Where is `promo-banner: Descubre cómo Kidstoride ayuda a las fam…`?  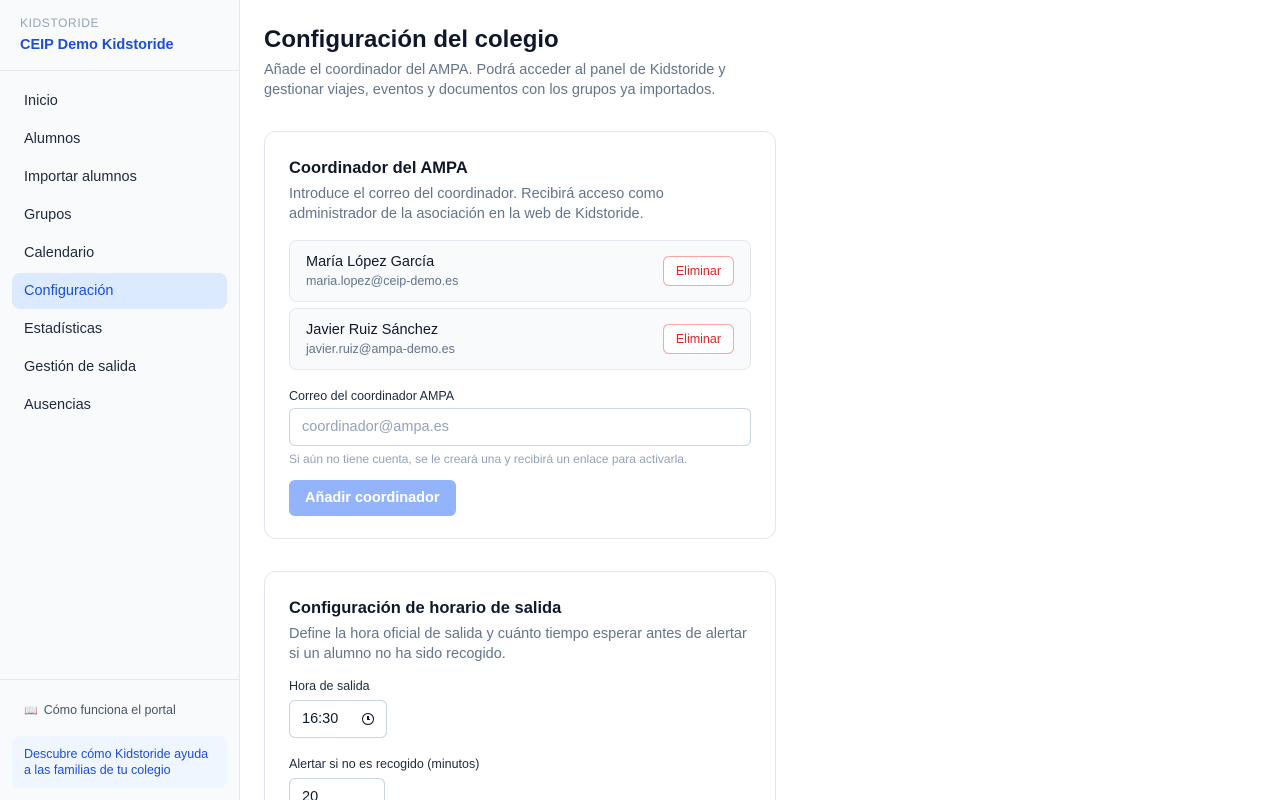
promo-banner: Descubre cómo Kidstoride ayuda a las fam… is located at coordinates (119, 762).